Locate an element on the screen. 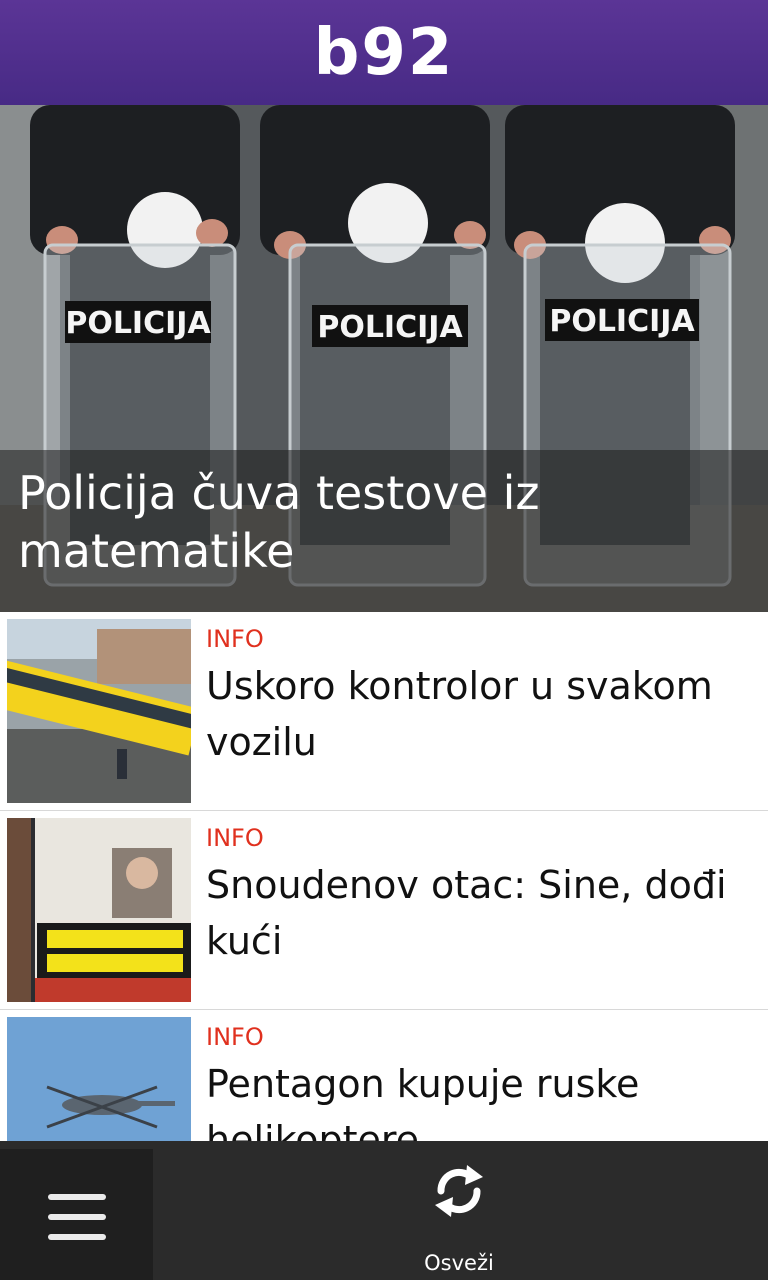 This screenshot has height=1280, width=768. b92-logo: b92 is located at coordinates (384, 53).